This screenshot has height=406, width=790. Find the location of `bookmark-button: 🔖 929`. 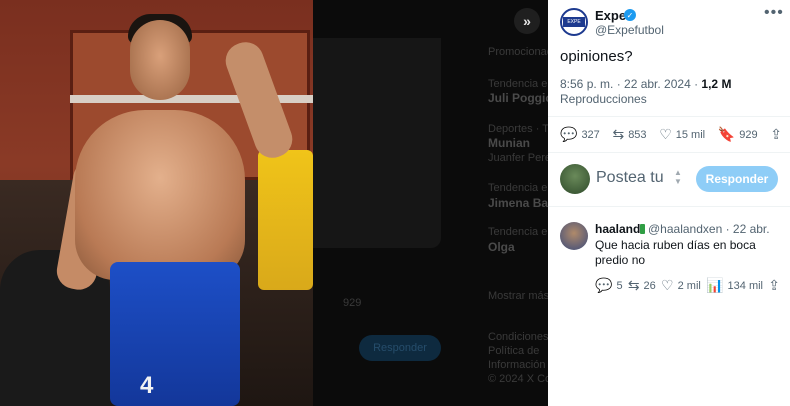

bookmark-button: 🔖 929 is located at coordinates (738, 134).